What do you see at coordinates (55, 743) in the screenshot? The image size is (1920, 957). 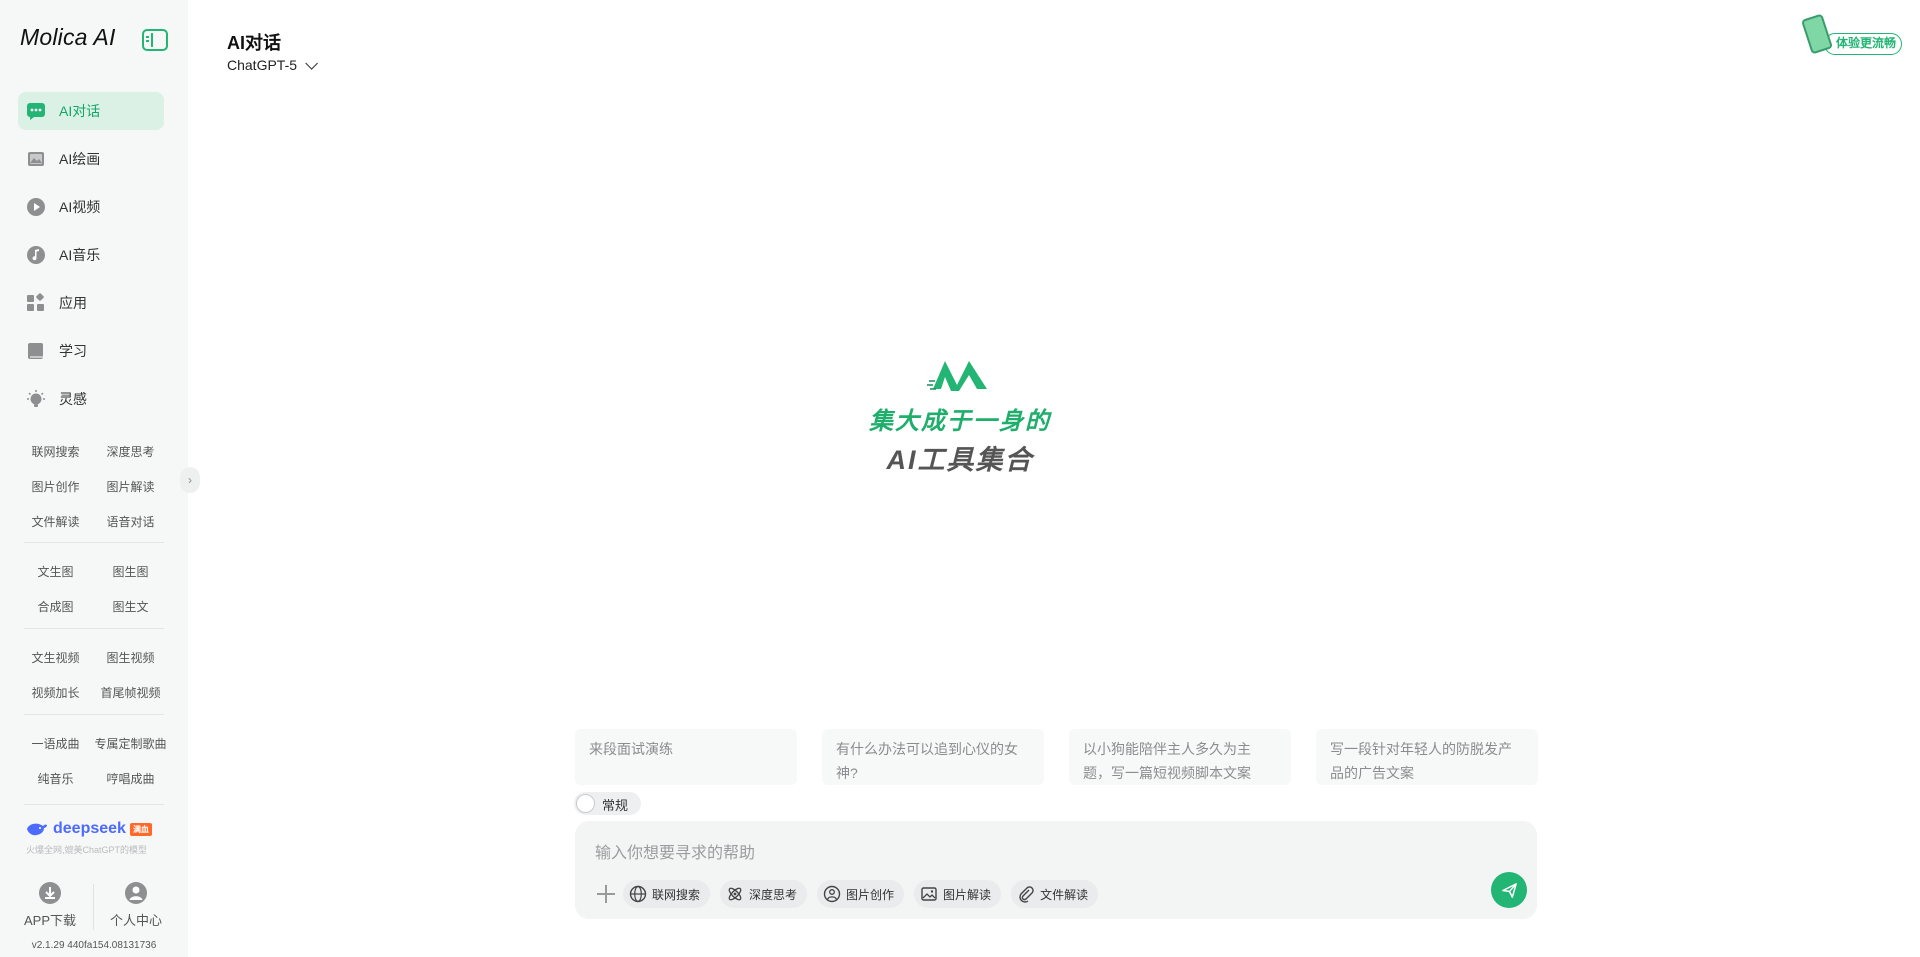 I see `shortcut-one-line-song: 一语成曲` at bounding box center [55, 743].